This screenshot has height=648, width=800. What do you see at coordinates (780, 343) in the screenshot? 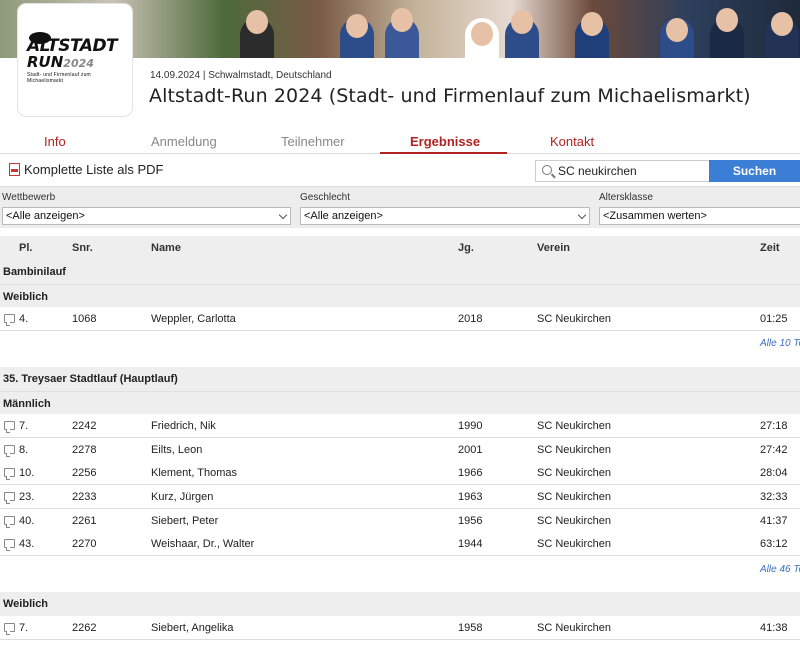
I see `show-all-link: Alle 10 Te` at bounding box center [780, 343].